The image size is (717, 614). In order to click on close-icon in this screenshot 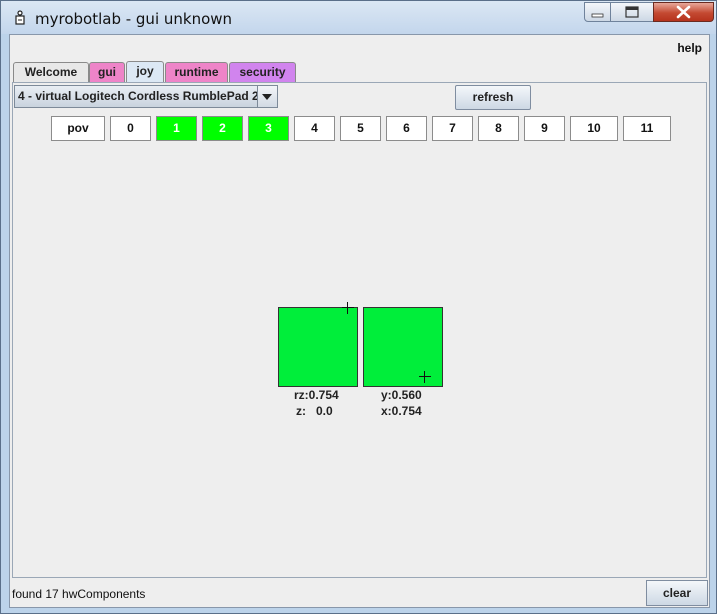, I will do `click(683, 12)`.